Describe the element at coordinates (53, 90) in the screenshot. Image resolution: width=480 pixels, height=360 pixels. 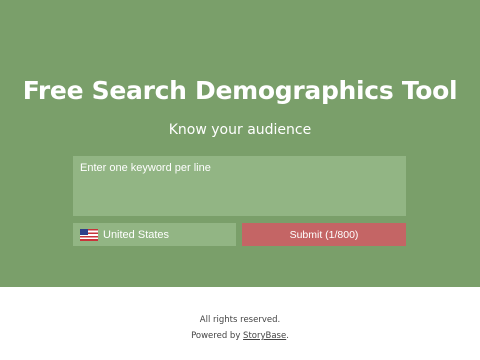
I see `title-prefix: Free` at that location.